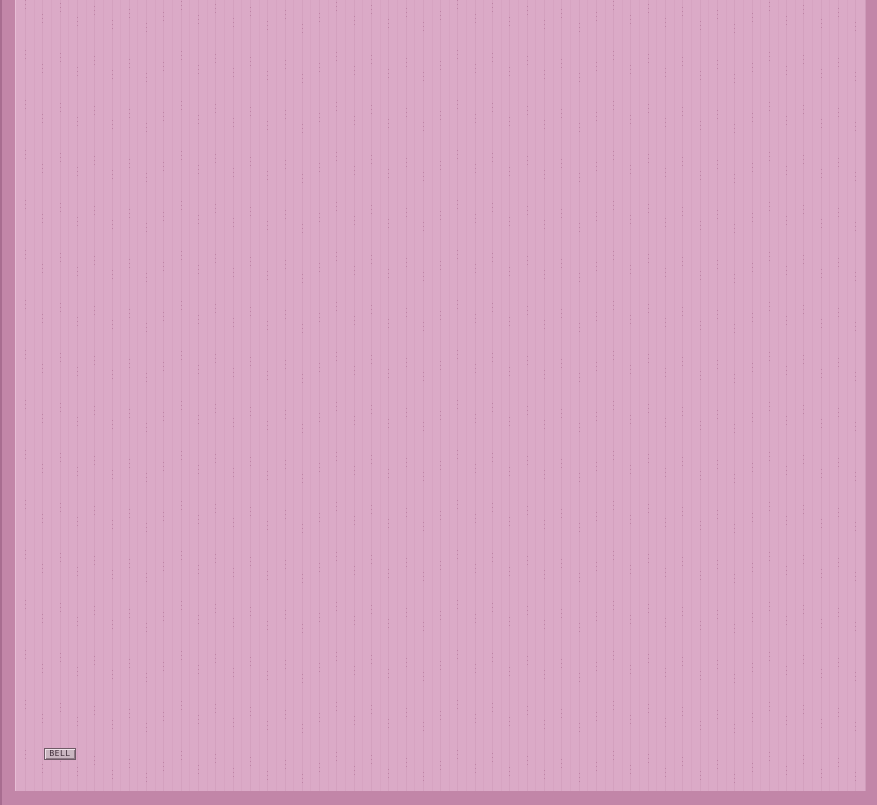 The image size is (877, 805). Describe the element at coordinates (1, 402) in the screenshot. I see `frame-left-edge` at that location.